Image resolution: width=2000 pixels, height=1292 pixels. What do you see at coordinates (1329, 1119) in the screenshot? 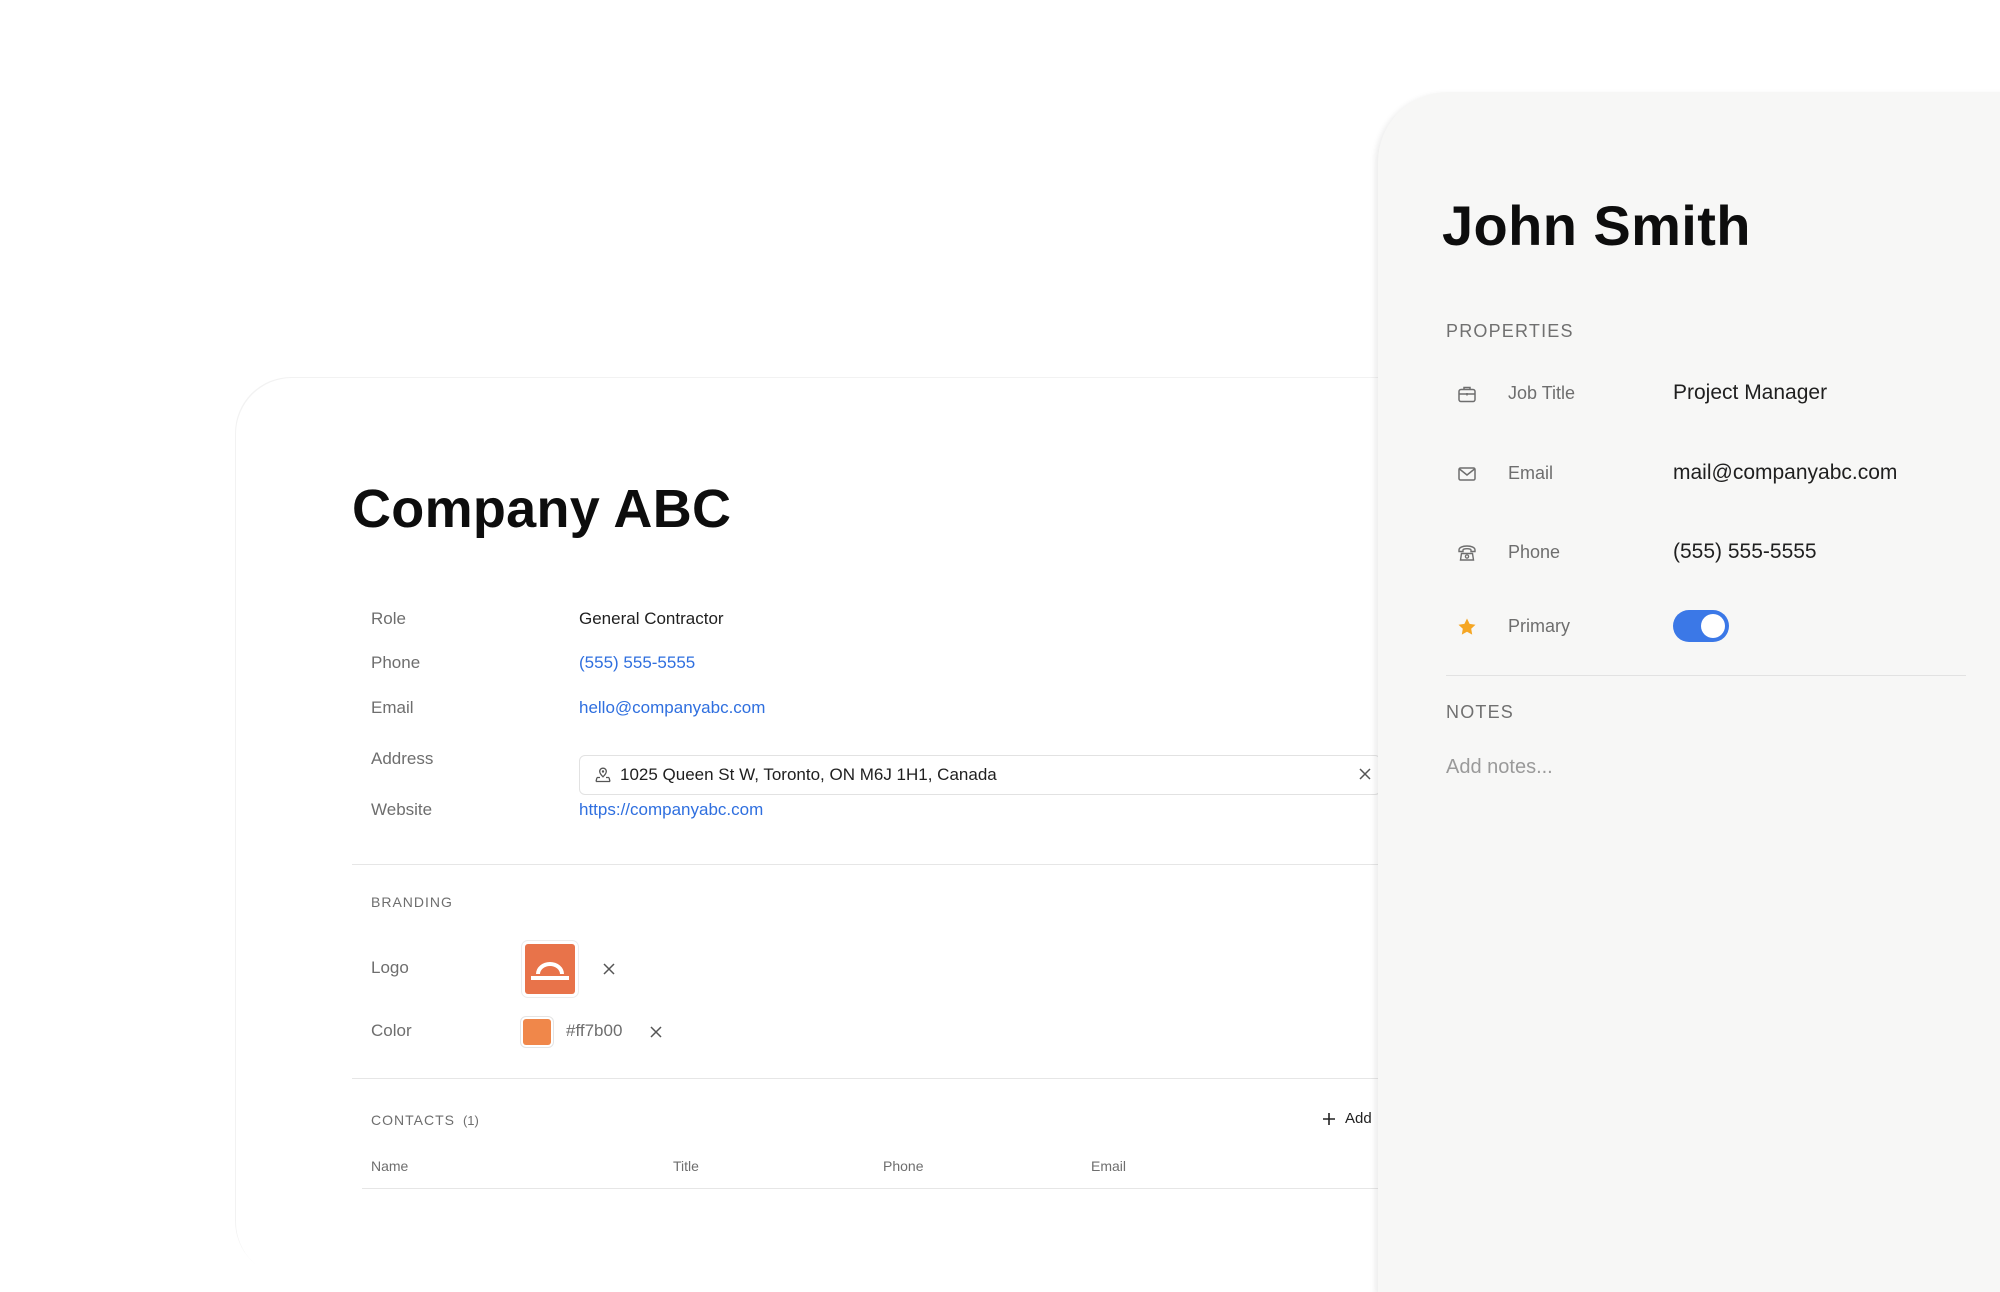
I see `plus-icon` at bounding box center [1329, 1119].